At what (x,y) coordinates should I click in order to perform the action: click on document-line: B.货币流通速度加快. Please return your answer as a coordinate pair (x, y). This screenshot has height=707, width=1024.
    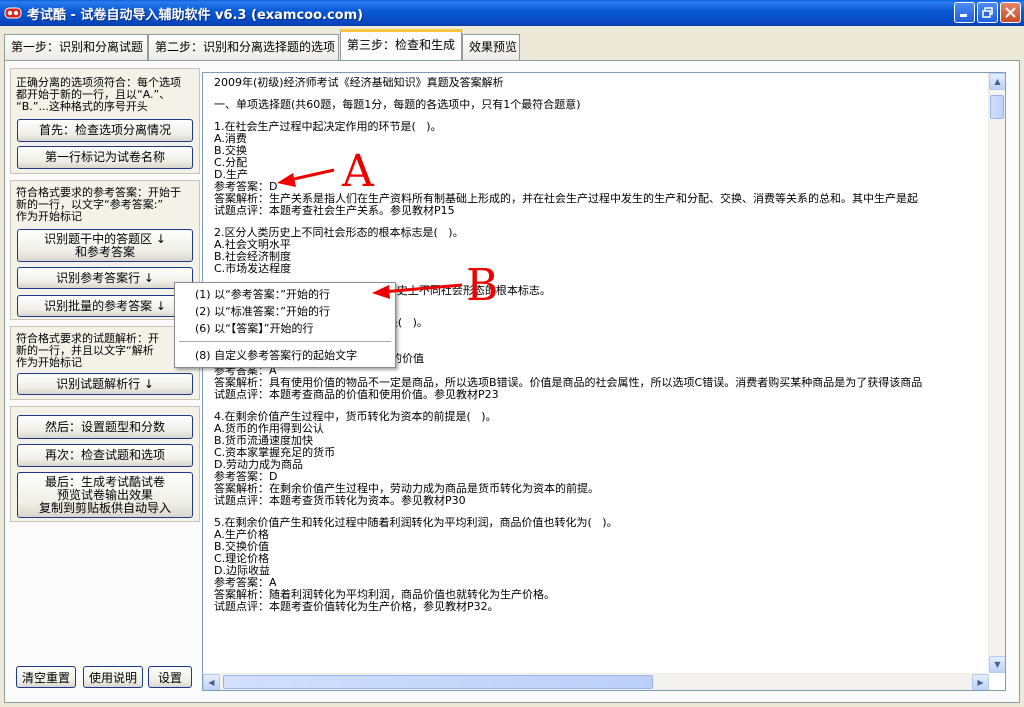
    Looking at the image, I should click on (264, 441).